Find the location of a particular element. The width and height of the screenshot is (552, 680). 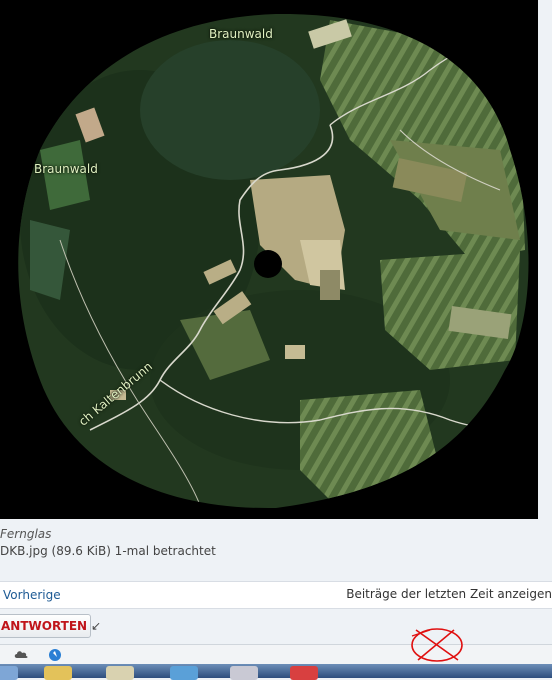

reply-button: ANTWORTEN ↙ is located at coordinates (50, 626).